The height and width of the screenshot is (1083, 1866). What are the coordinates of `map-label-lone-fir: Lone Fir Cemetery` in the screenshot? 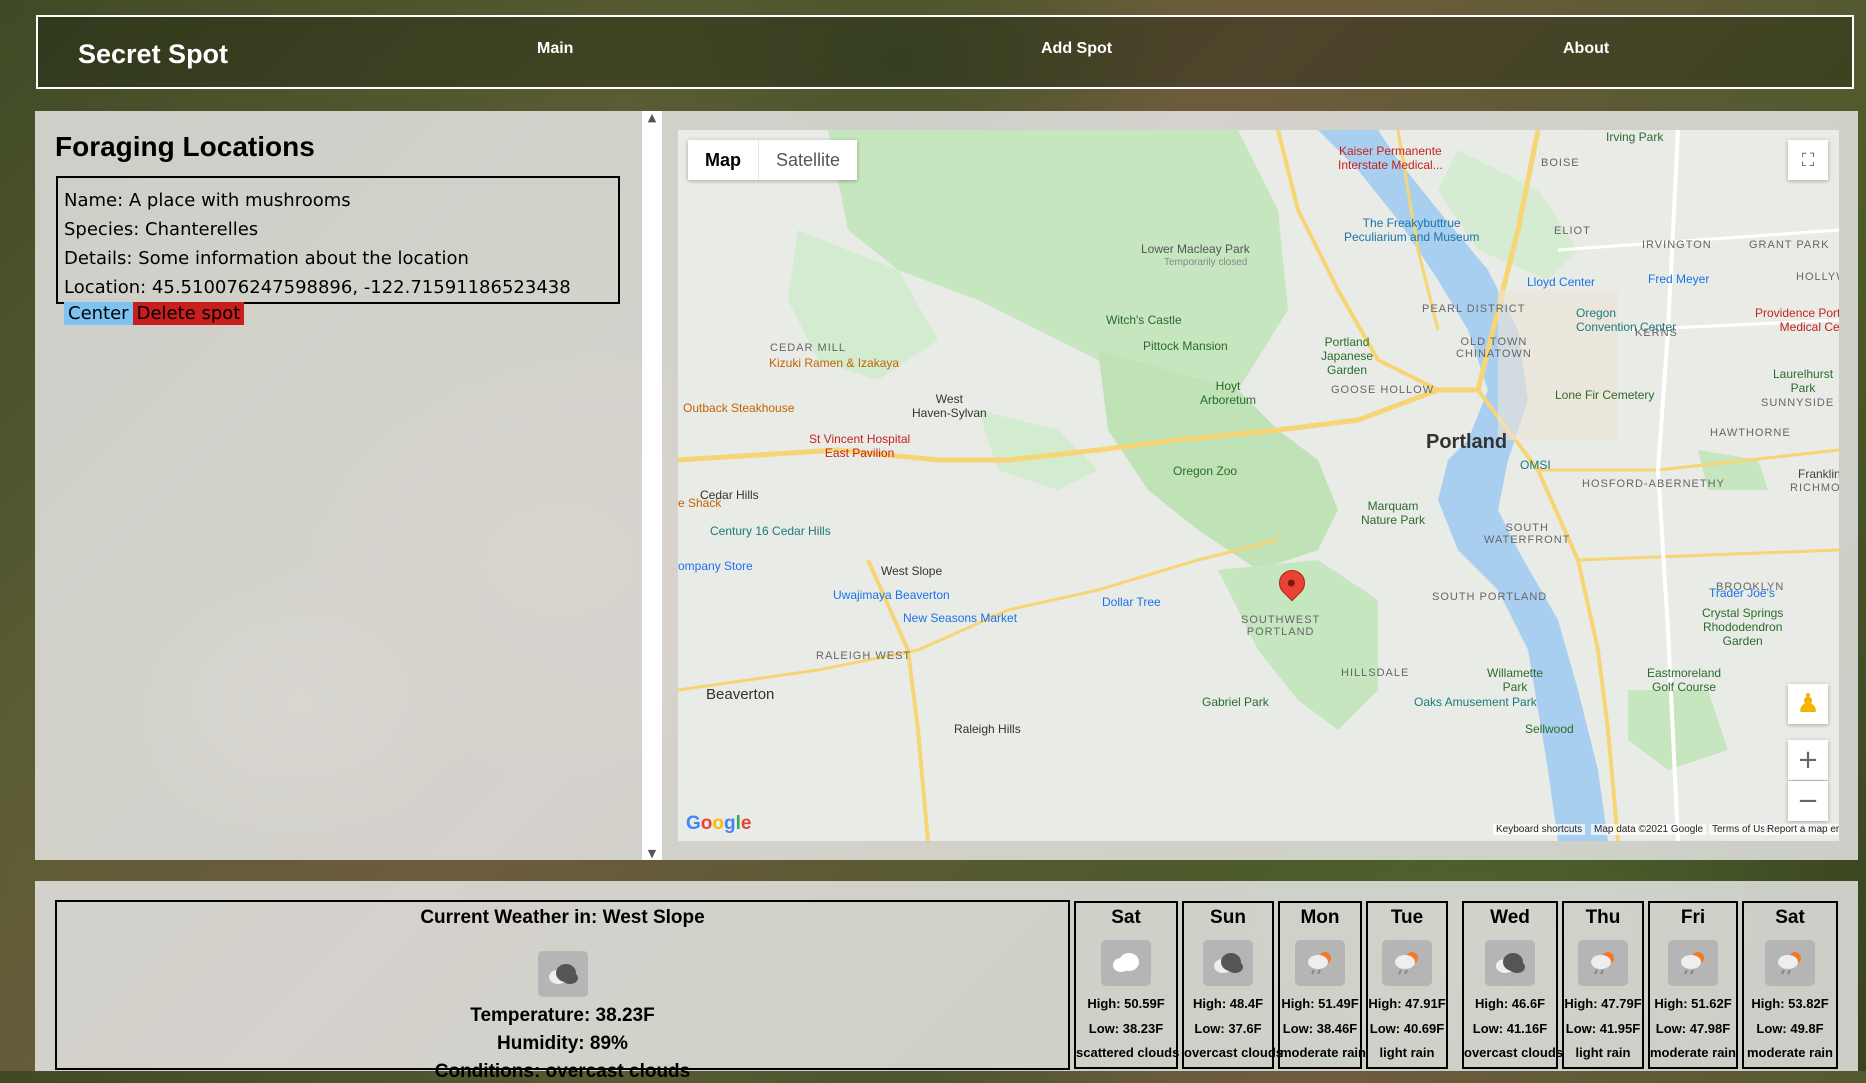 It's located at (1605, 395).